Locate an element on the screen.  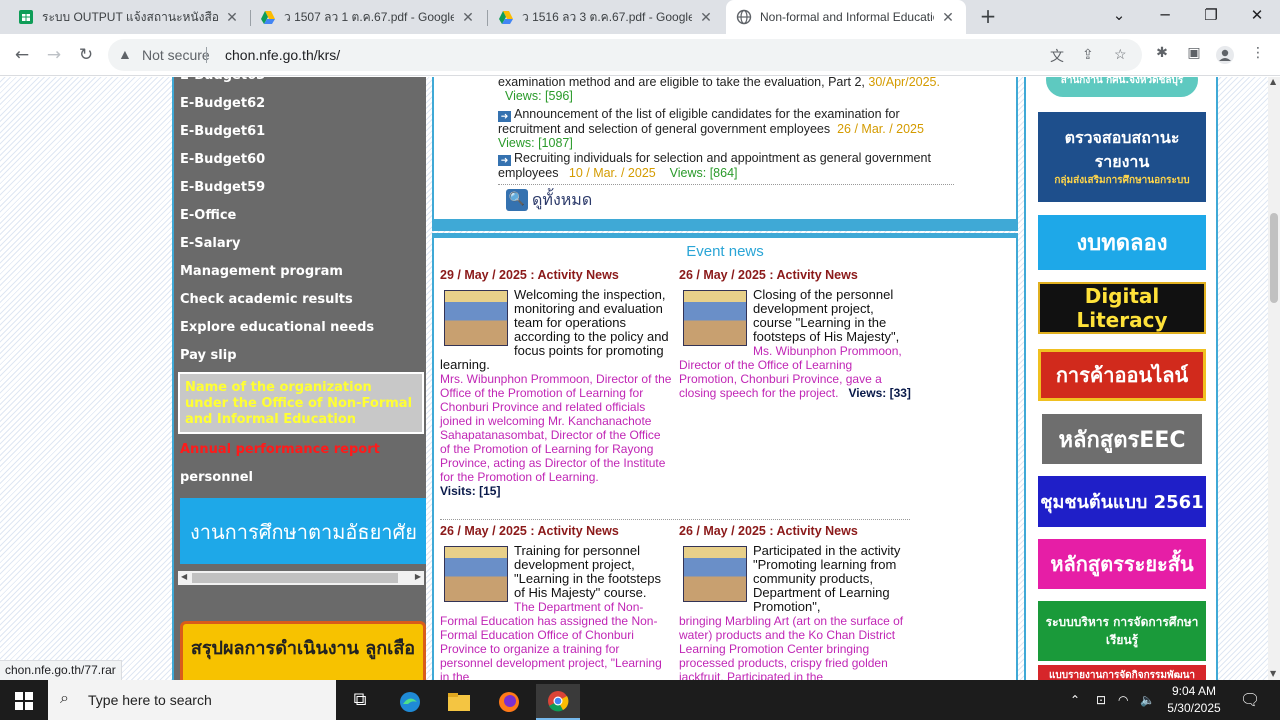
back-arrow-icon: ← is located at coordinates (22, 55).